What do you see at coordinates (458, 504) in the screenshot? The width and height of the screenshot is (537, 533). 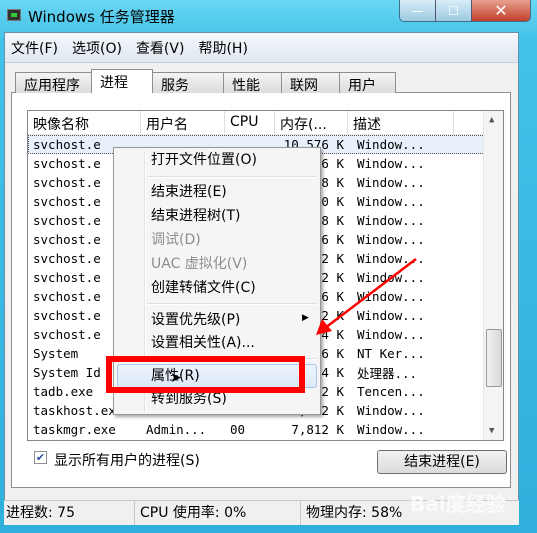 I see `baidu-watermark: Bai度经验` at bounding box center [458, 504].